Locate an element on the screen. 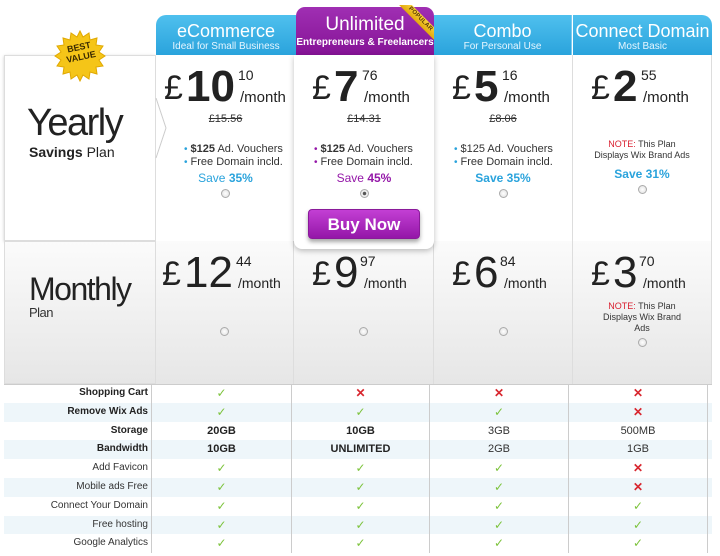 This screenshot has height=556, width=720. table-row: Add Favicon ✓ ✓ ✓ ✕ is located at coordinates (358, 468).